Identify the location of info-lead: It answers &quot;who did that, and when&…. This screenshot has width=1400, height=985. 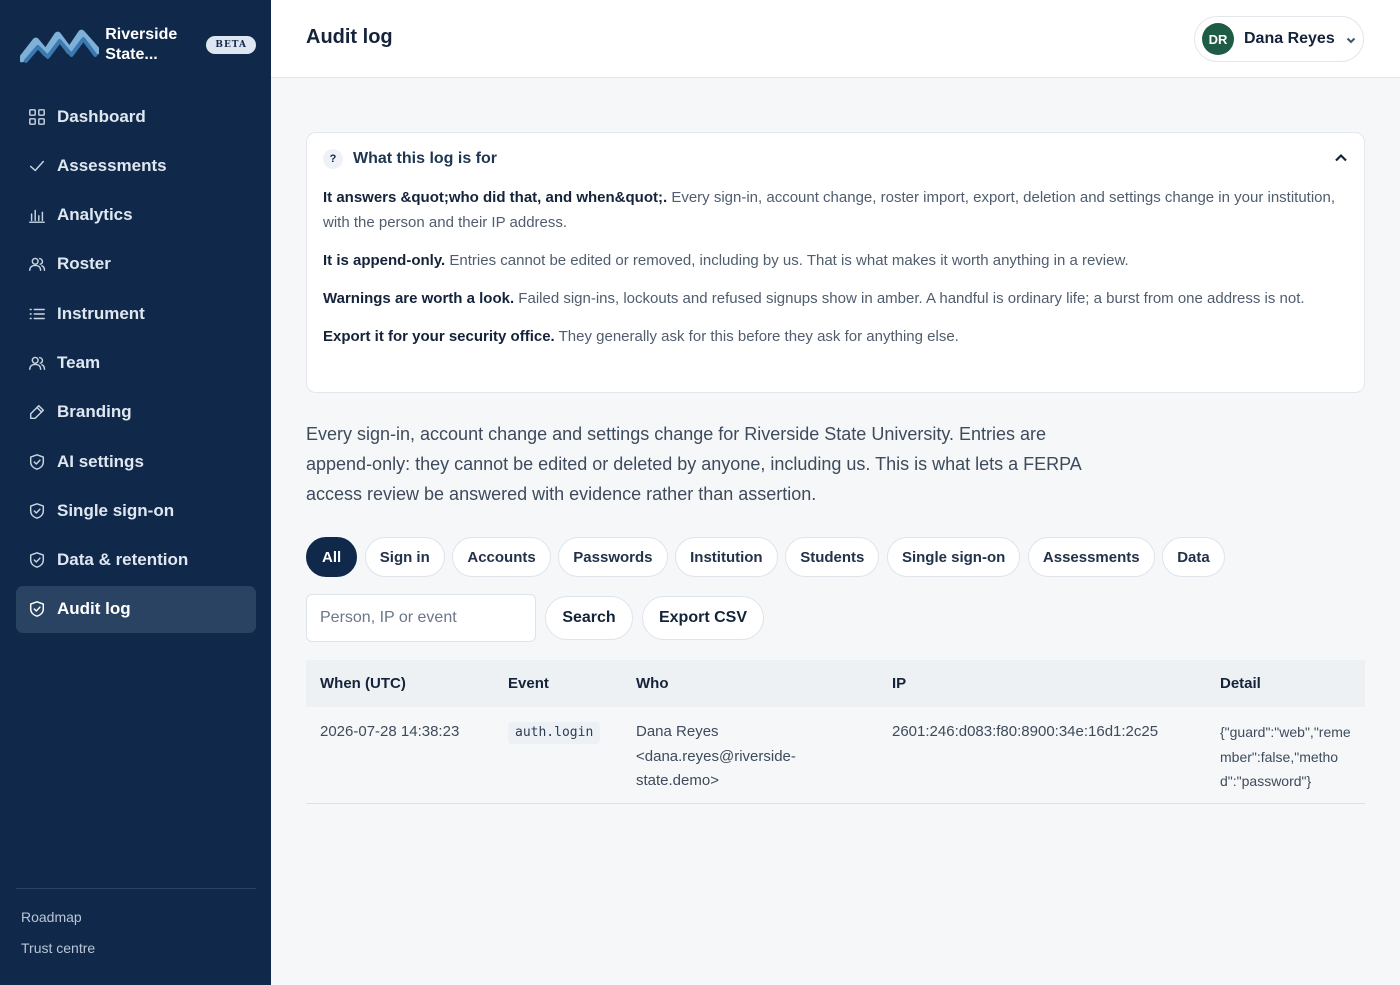
(495, 197).